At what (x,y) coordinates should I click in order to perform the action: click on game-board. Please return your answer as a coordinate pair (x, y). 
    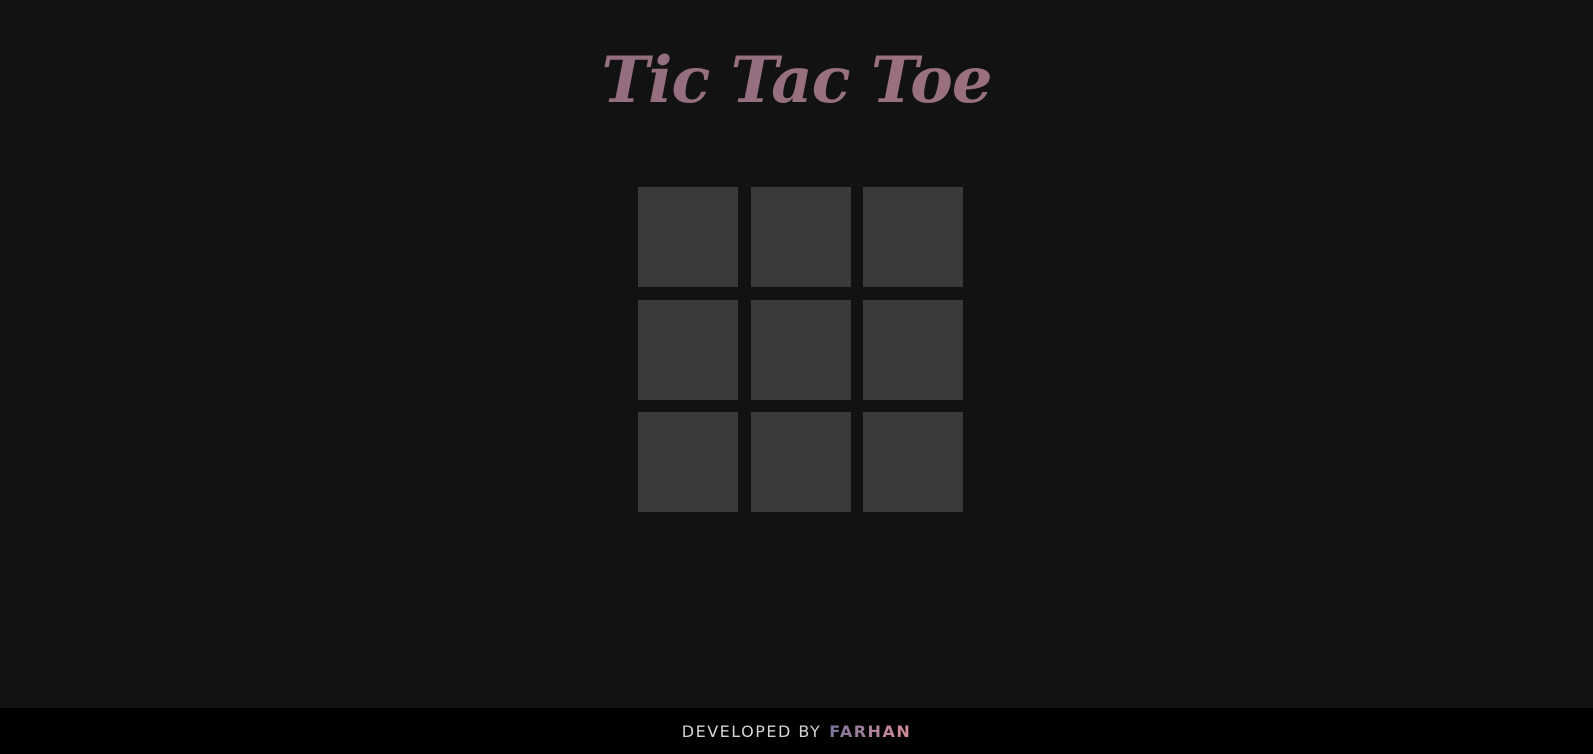
    Looking at the image, I should click on (800, 349).